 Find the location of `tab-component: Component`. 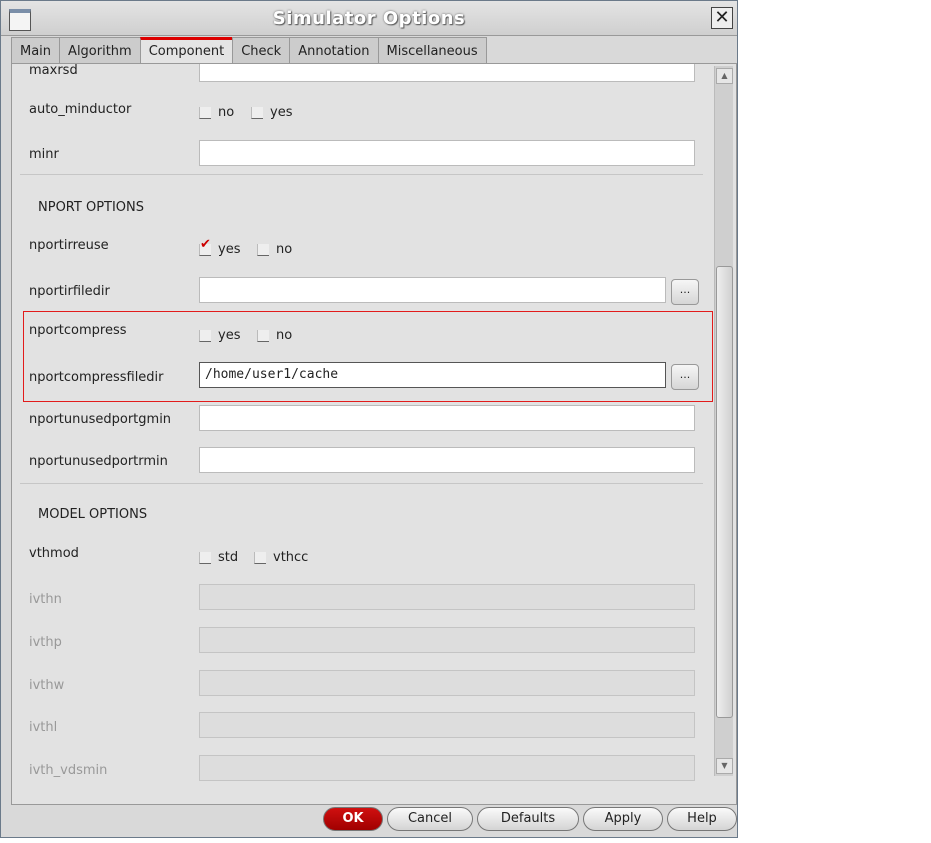

tab-component: Component is located at coordinates (186, 50).